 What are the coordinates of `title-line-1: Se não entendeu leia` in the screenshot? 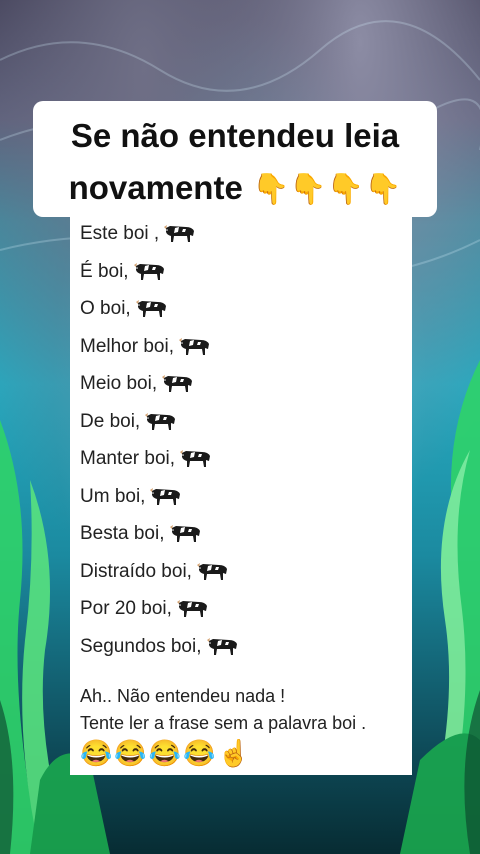 It's located at (235, 135).